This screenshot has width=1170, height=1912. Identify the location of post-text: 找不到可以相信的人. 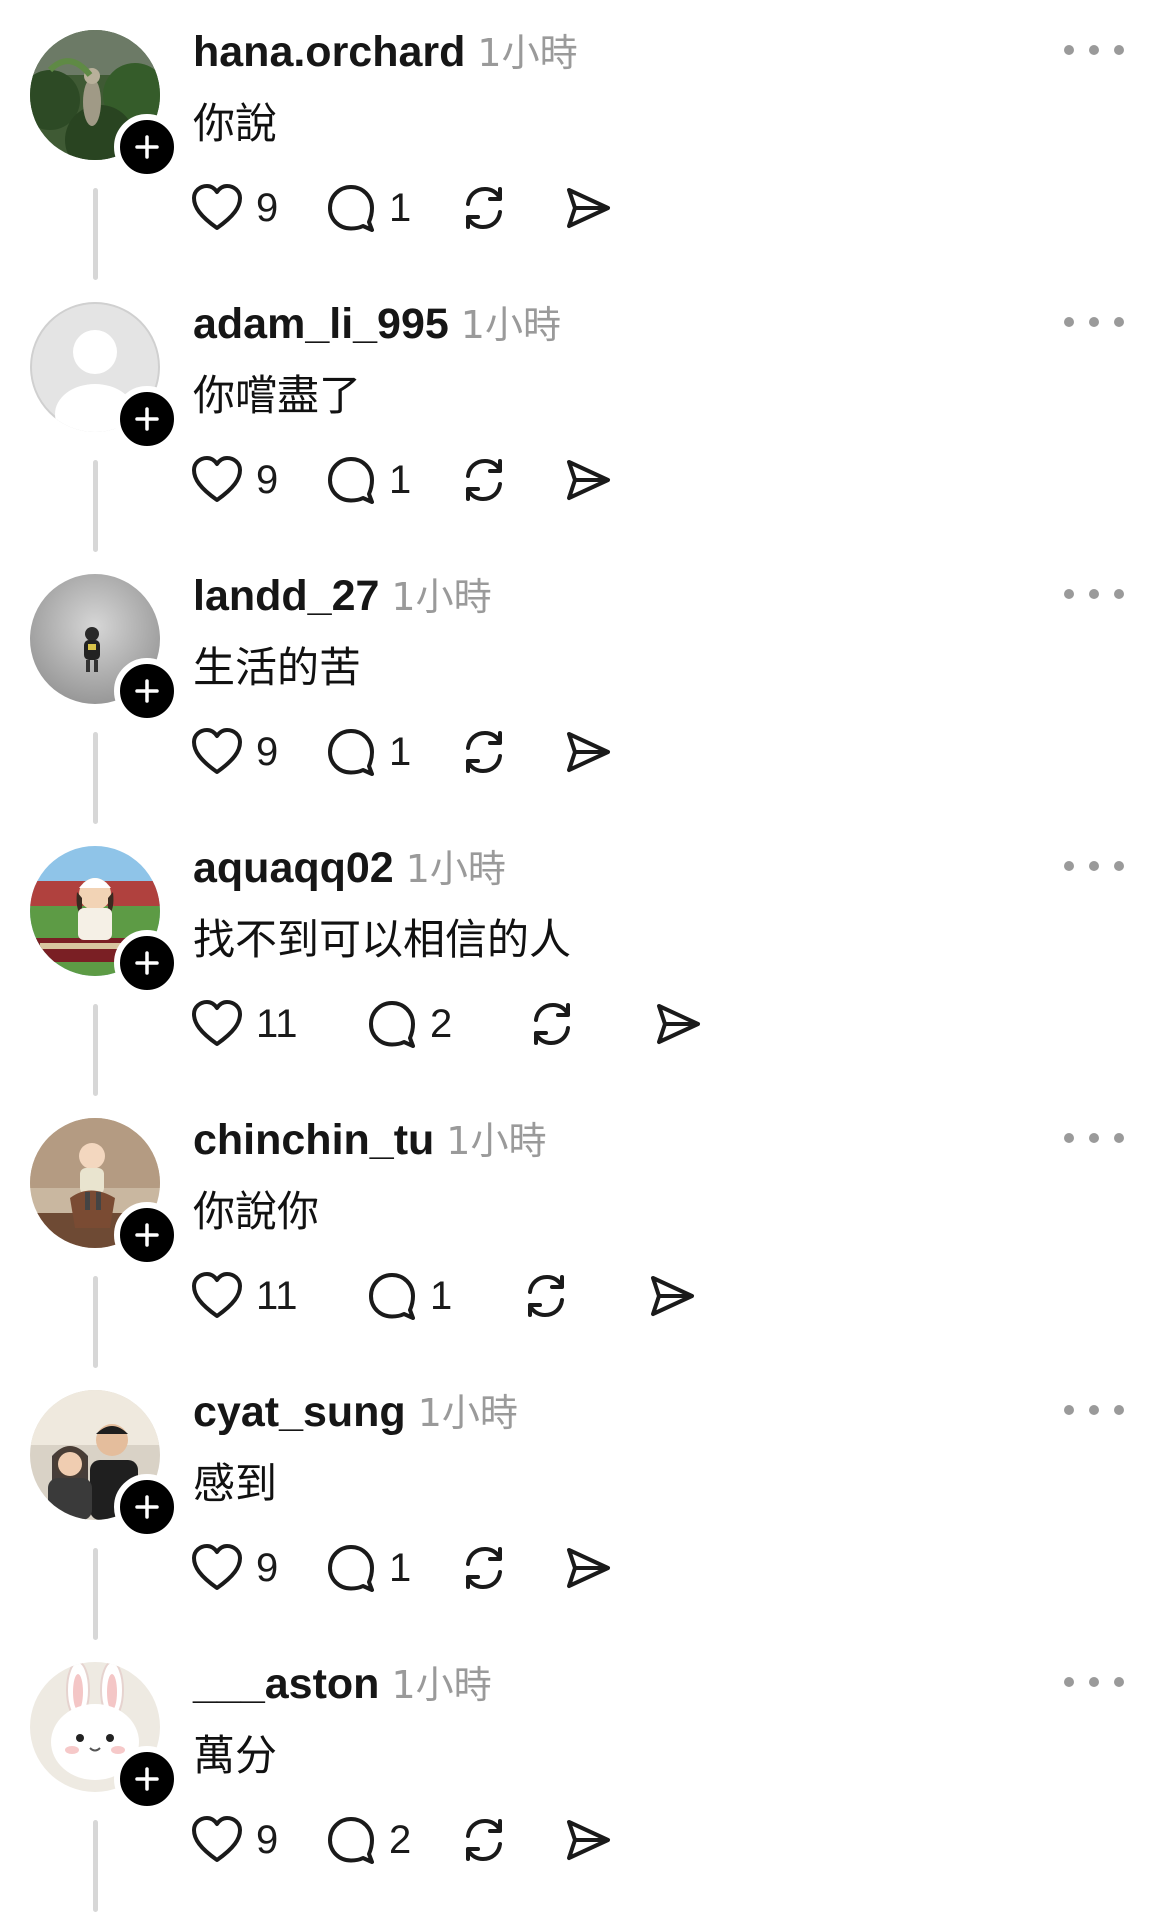
(382, 939).